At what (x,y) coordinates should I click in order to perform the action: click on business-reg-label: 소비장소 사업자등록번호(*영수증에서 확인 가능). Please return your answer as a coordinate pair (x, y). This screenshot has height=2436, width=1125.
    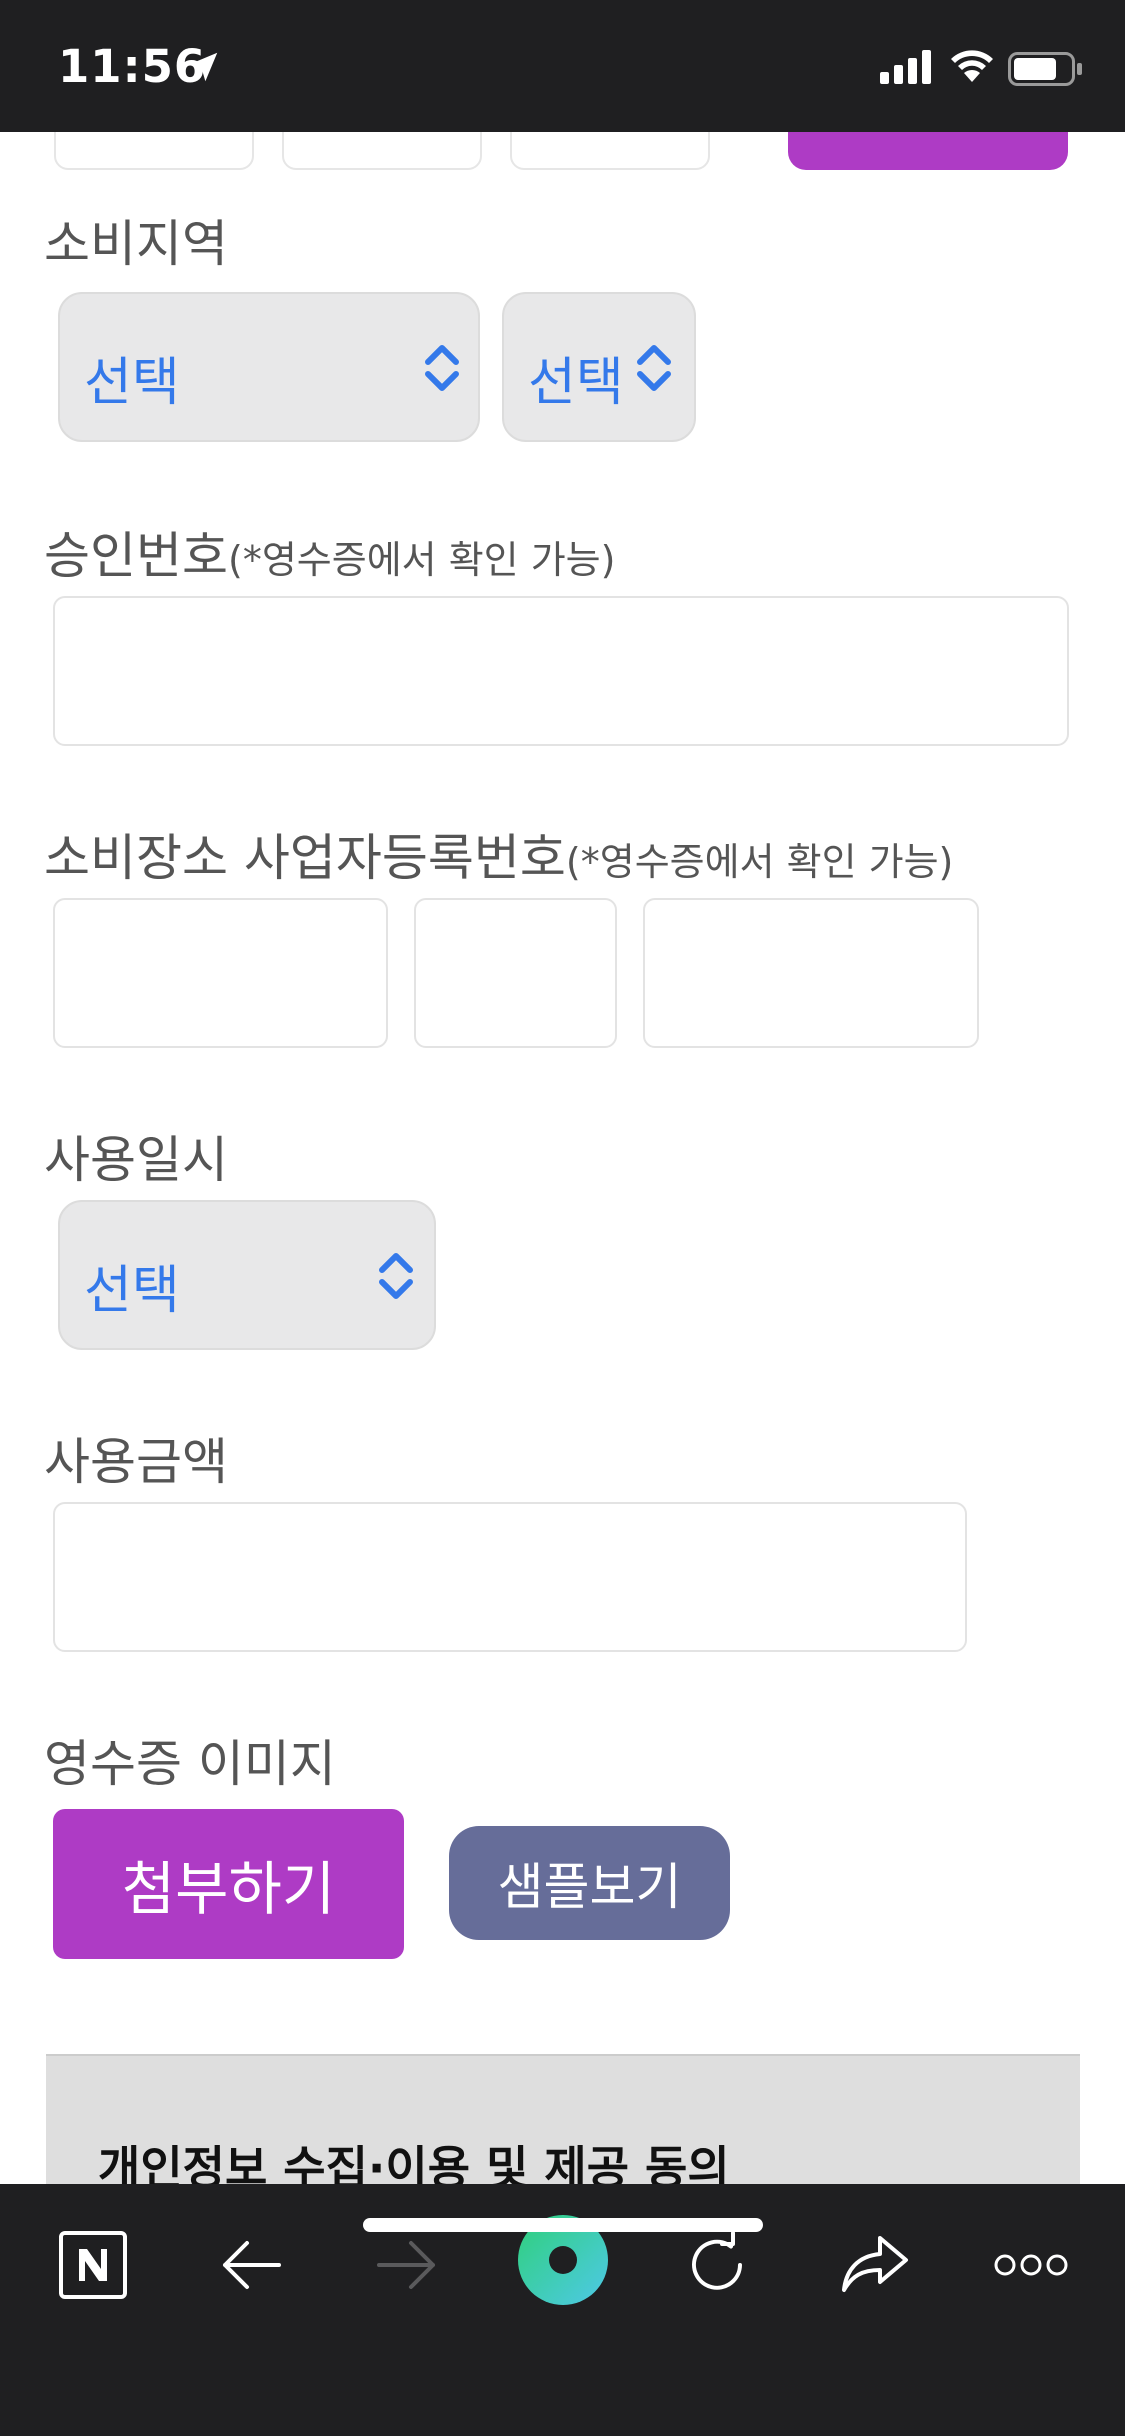
    Looking at the image, I should click on (499, 858).